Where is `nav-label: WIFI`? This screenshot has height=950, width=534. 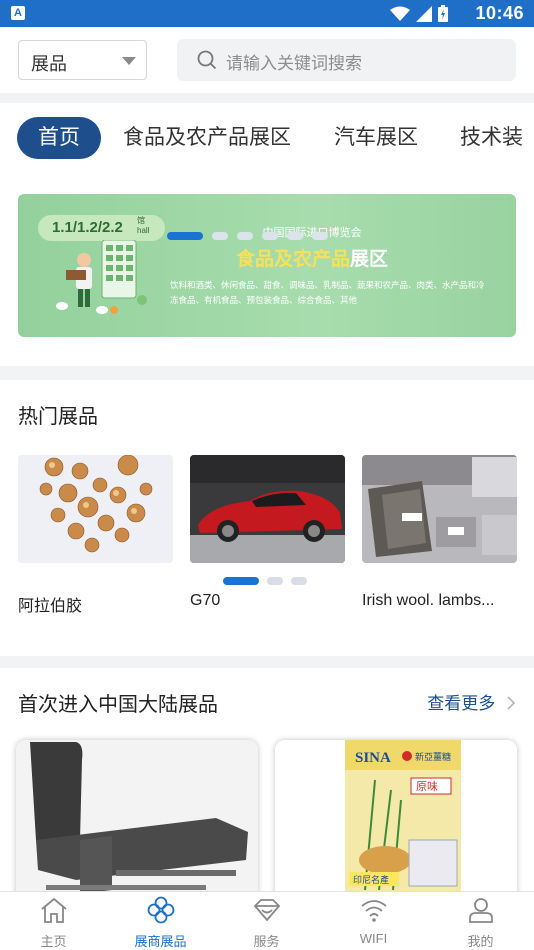 nav-label: WIFI is located at coordinates (373, 938).